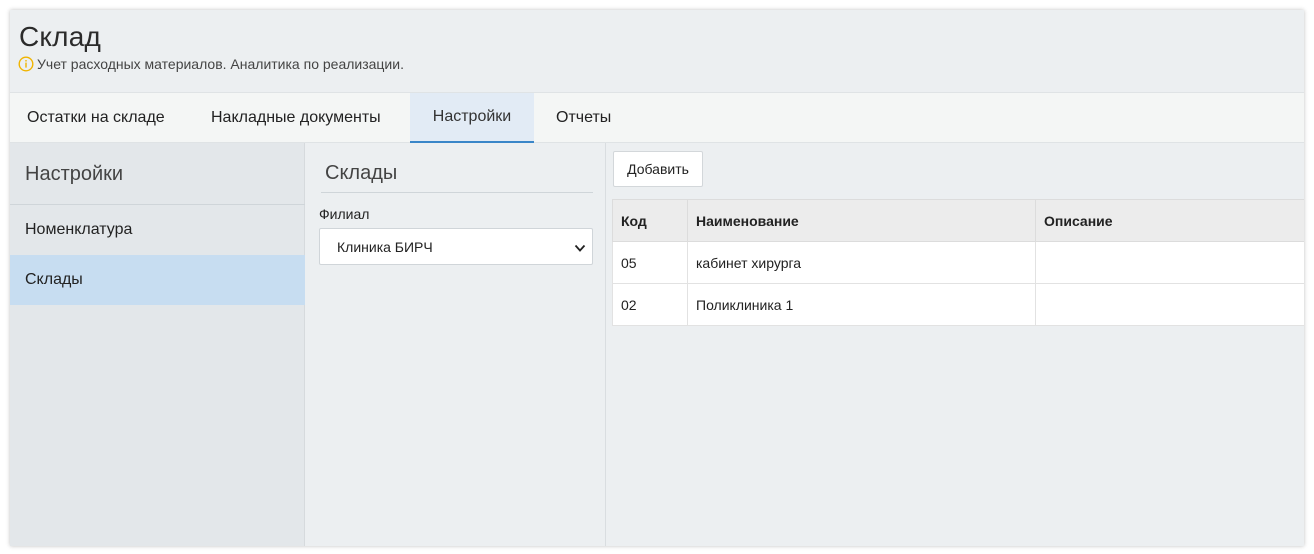  I want to click on table-header-row: Код Наименование Описание, so click(958, 220).